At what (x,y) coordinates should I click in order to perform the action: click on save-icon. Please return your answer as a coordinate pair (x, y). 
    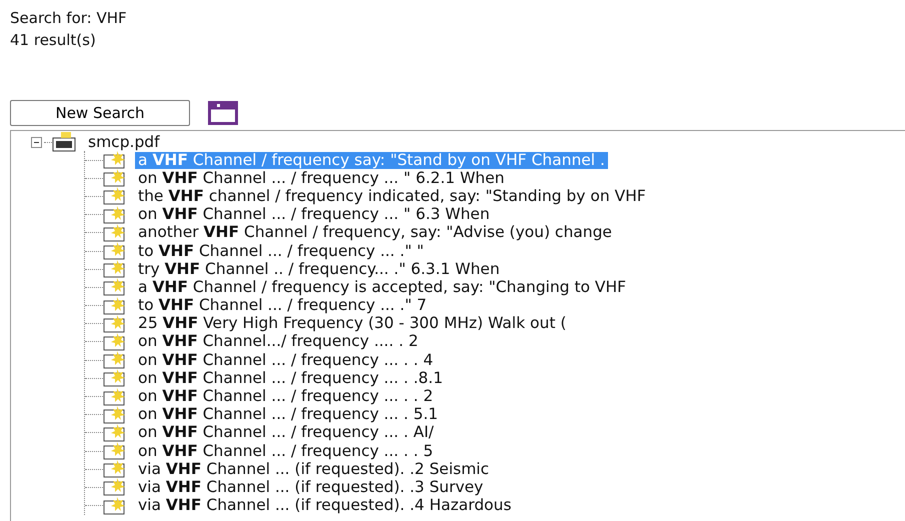
    Looking at the image, I should click on (223, 113).